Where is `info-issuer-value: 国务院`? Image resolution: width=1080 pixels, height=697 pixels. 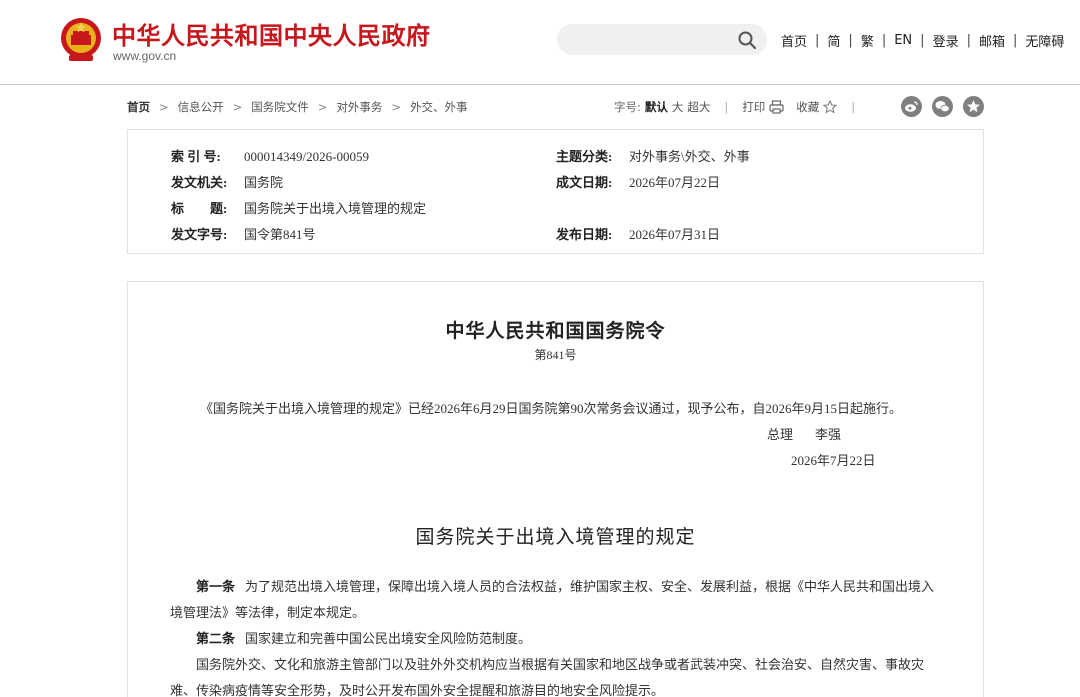 info-issuer-value: 国务院 is located at coordinates (264, 182).